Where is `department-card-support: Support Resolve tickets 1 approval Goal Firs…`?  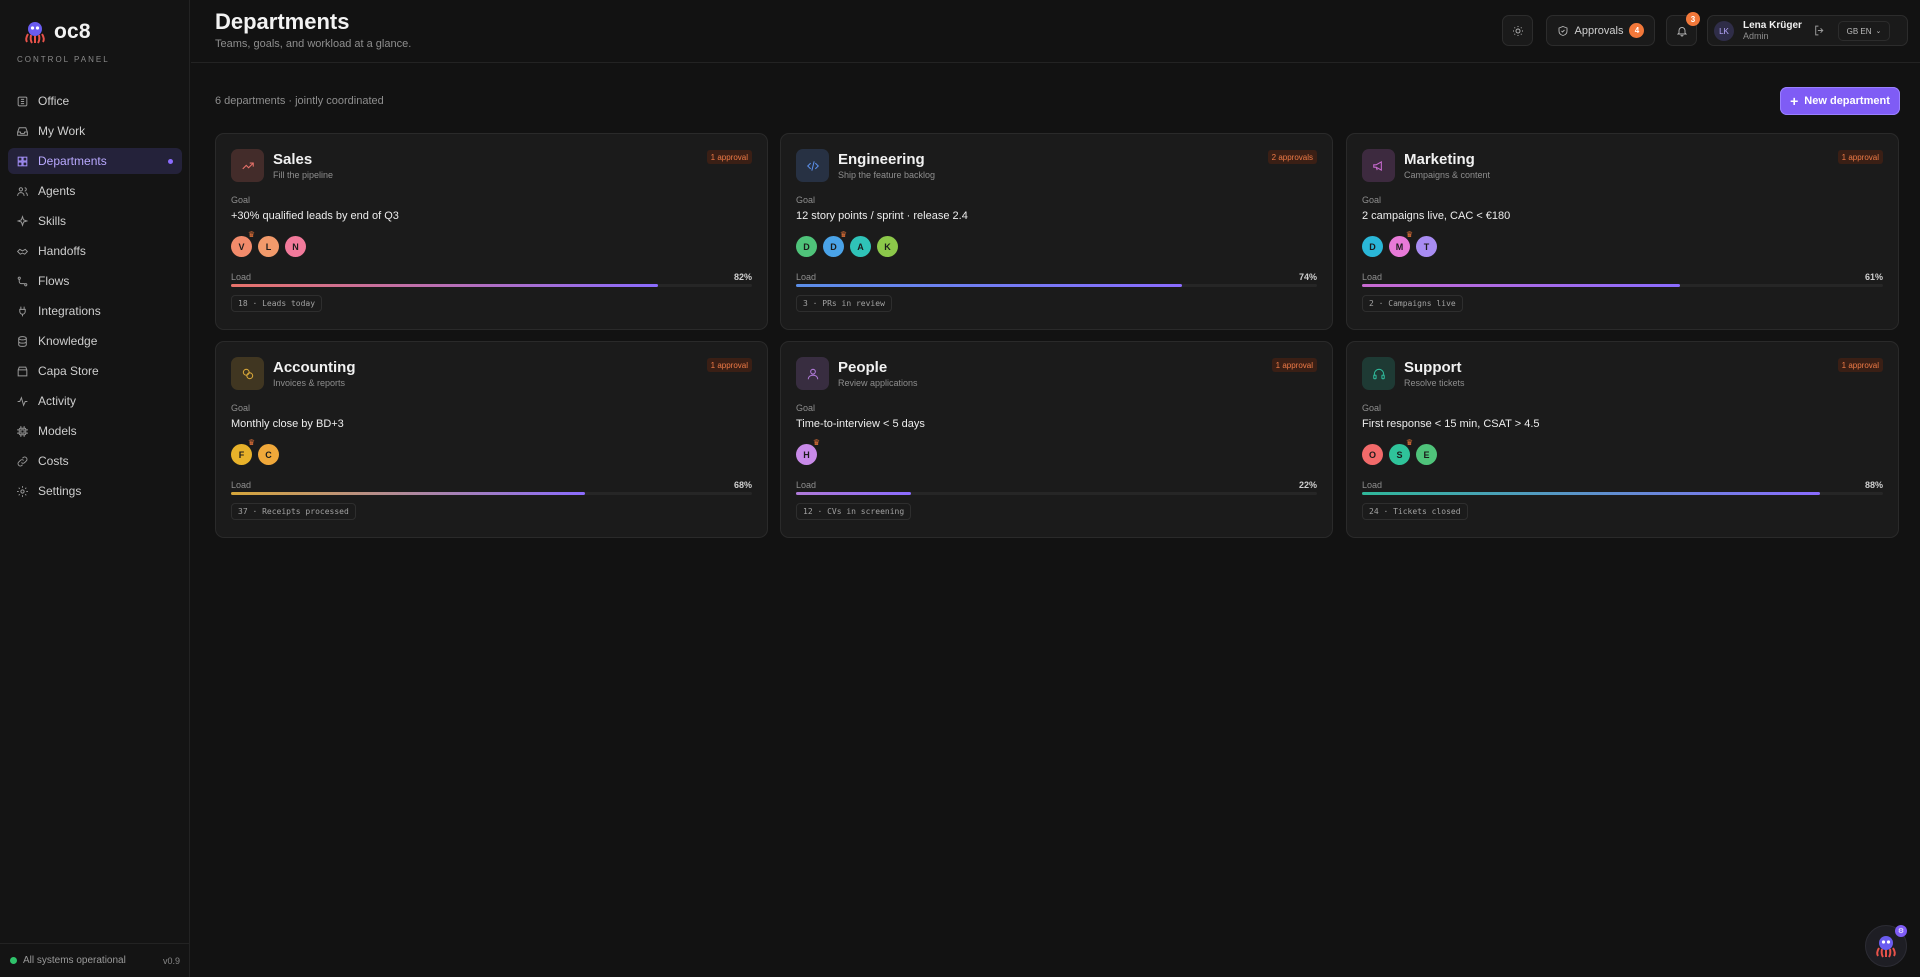 department-card-support: Support Resolve tickets 1 approval Goal Firs… is located at coordinates (1622, 439).